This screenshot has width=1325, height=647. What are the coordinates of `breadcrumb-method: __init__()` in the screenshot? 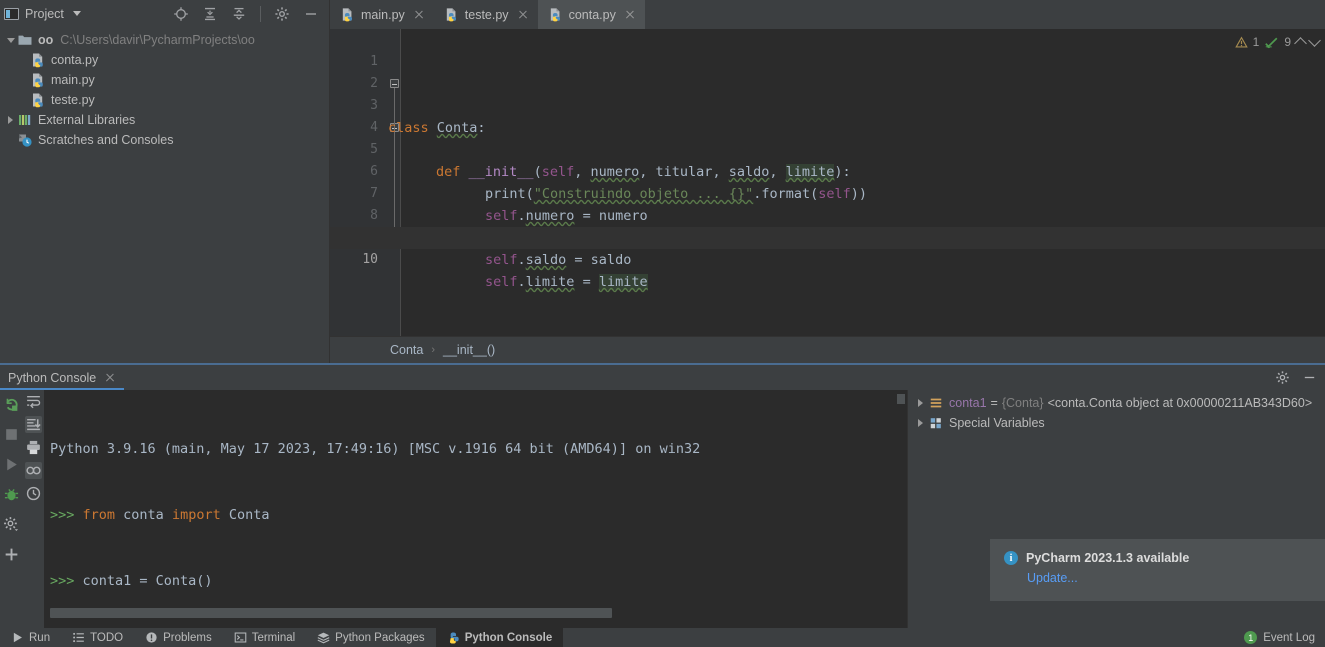 It's located at (469, 350).